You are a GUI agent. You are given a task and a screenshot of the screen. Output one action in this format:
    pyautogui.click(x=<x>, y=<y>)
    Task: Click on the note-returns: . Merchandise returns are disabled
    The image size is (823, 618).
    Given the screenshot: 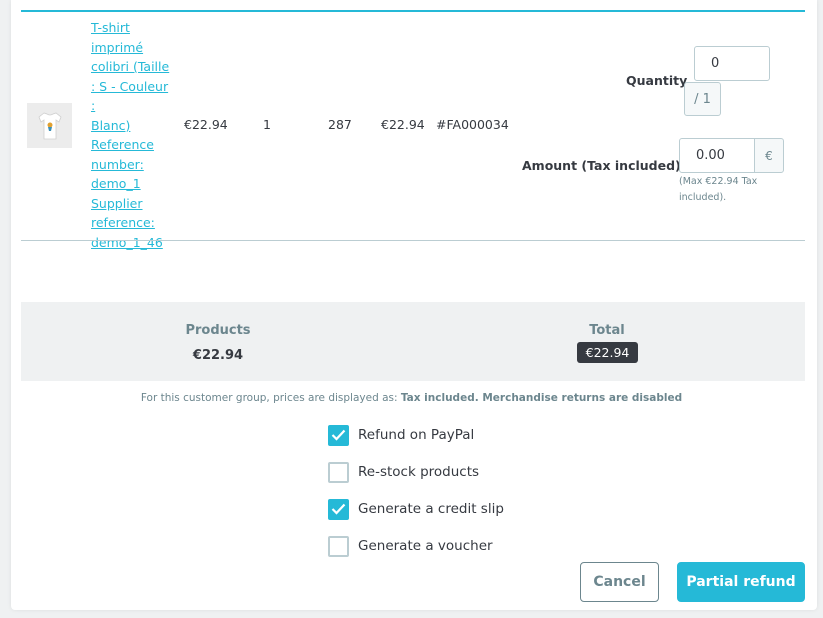 What is the action you would take?
    pyautogui.click(x=578, y=398)
    